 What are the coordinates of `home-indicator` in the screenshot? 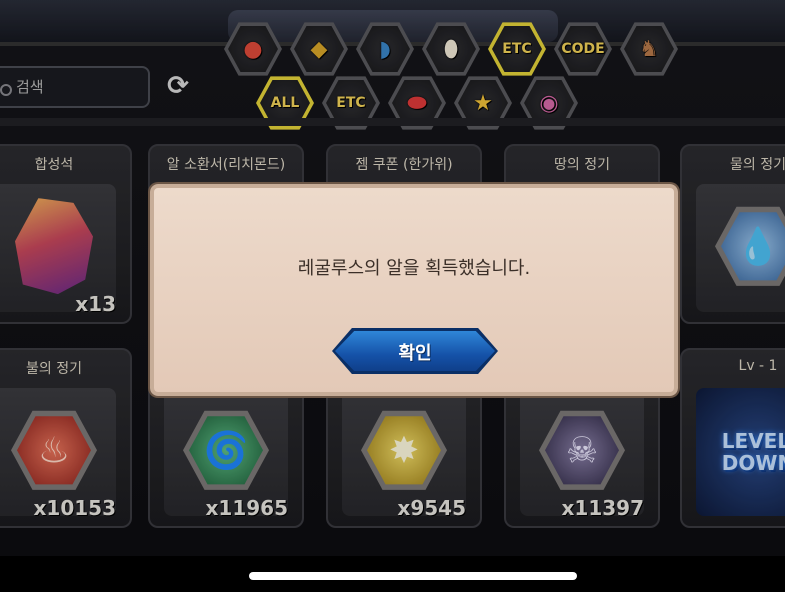 It's located at (413, 576).